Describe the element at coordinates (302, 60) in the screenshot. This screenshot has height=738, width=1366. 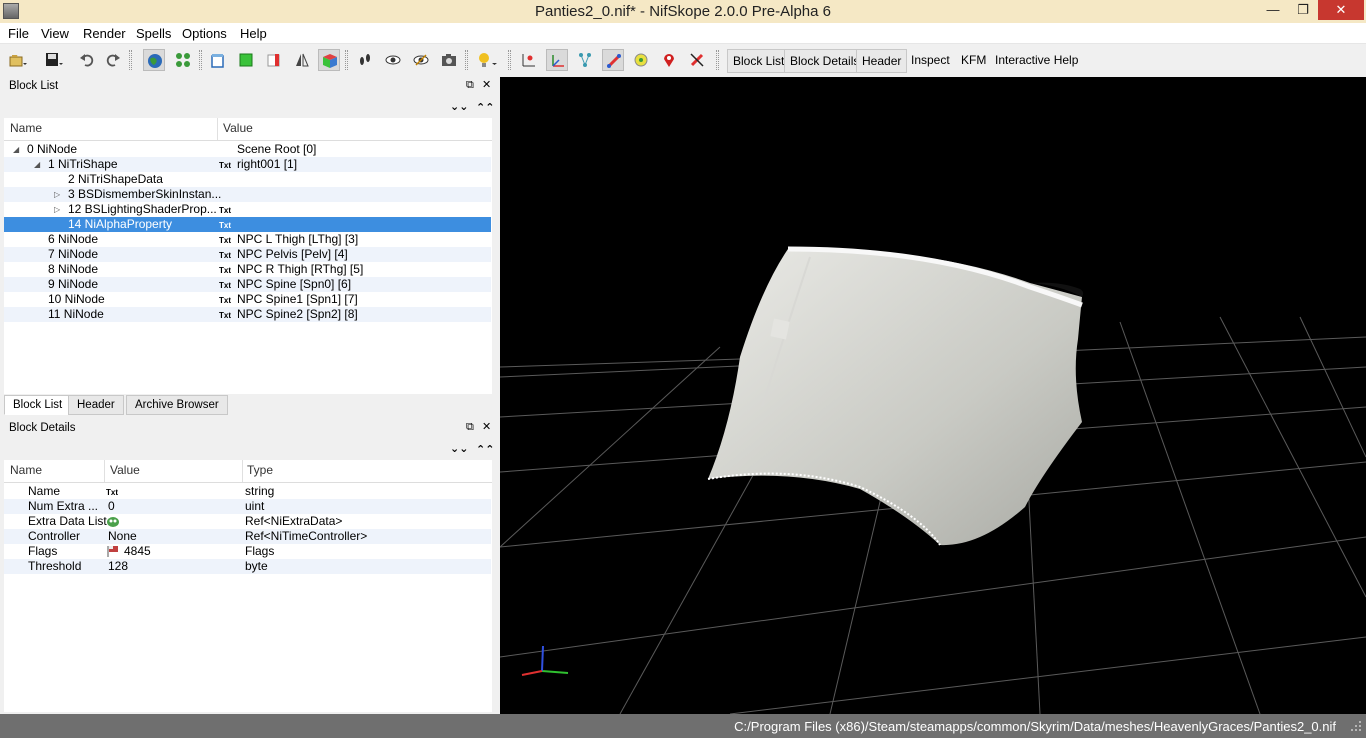
I see `flip-view-icon` at that location.